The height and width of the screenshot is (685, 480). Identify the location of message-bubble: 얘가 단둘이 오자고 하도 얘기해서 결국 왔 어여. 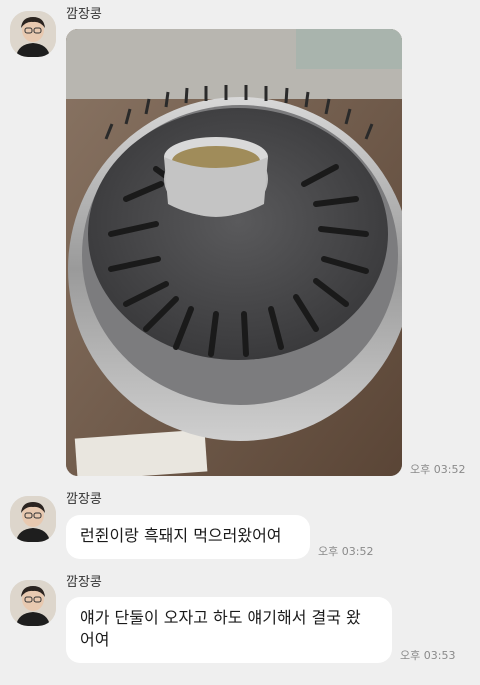
(229, 630).